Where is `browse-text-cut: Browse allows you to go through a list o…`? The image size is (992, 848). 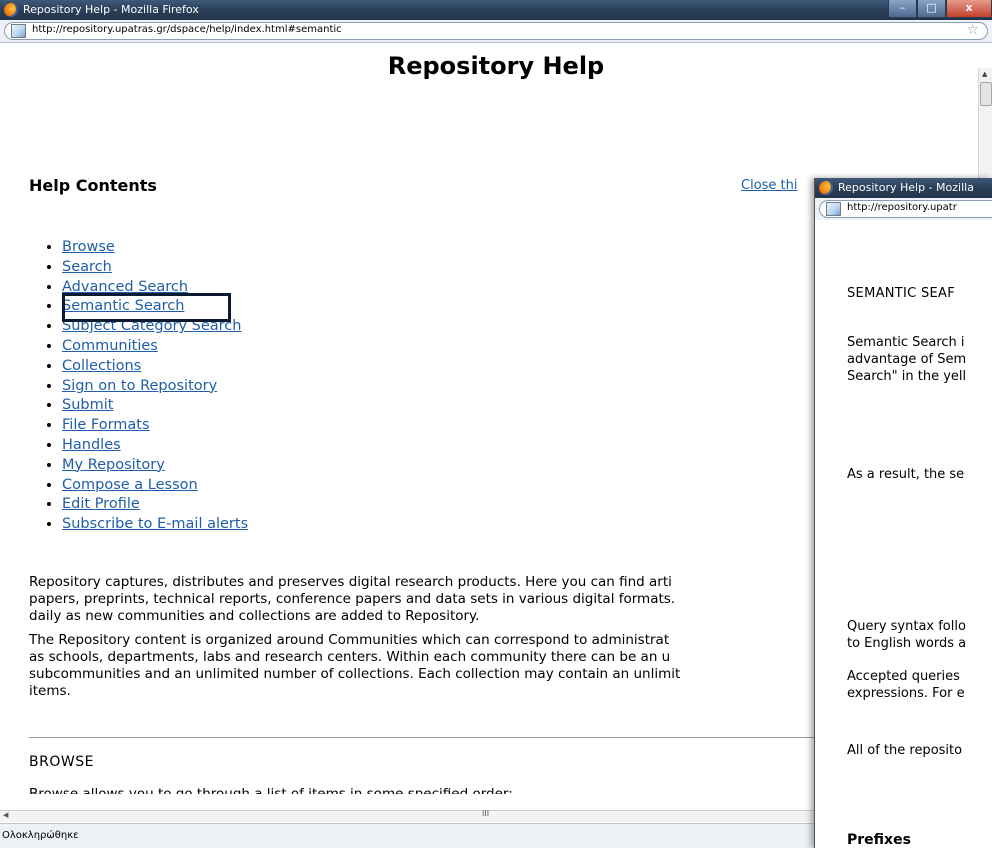 browse-text-cut: Browse allows you to go through a list o… is located at coordinates (271, 790).